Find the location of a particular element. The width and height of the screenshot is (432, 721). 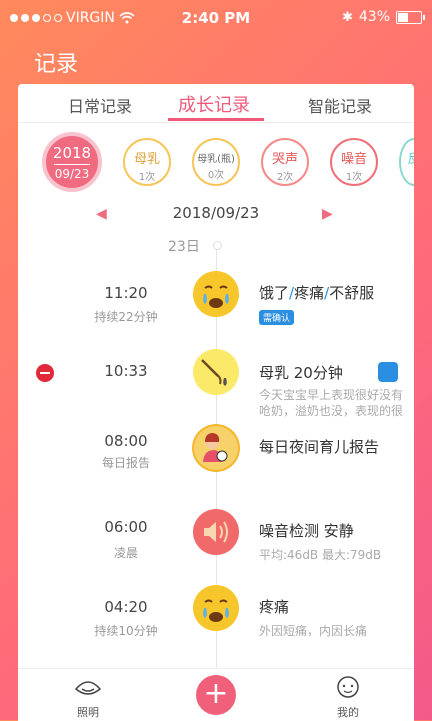

add-button: + is located at coordinates (216, 695).